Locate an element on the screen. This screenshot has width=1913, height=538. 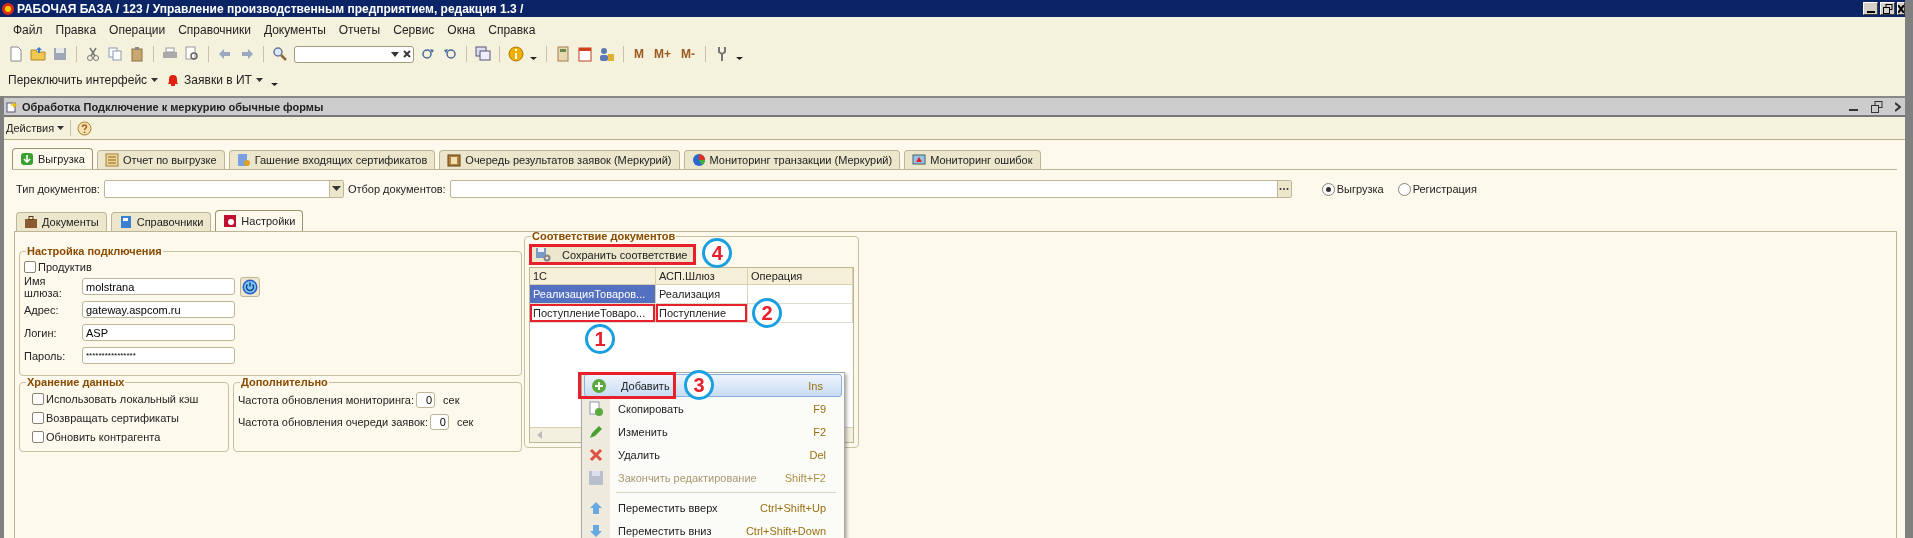
context-menu-item: Переместить вверх Ctrl+Shift+Up is located at coordinates (713, 507).